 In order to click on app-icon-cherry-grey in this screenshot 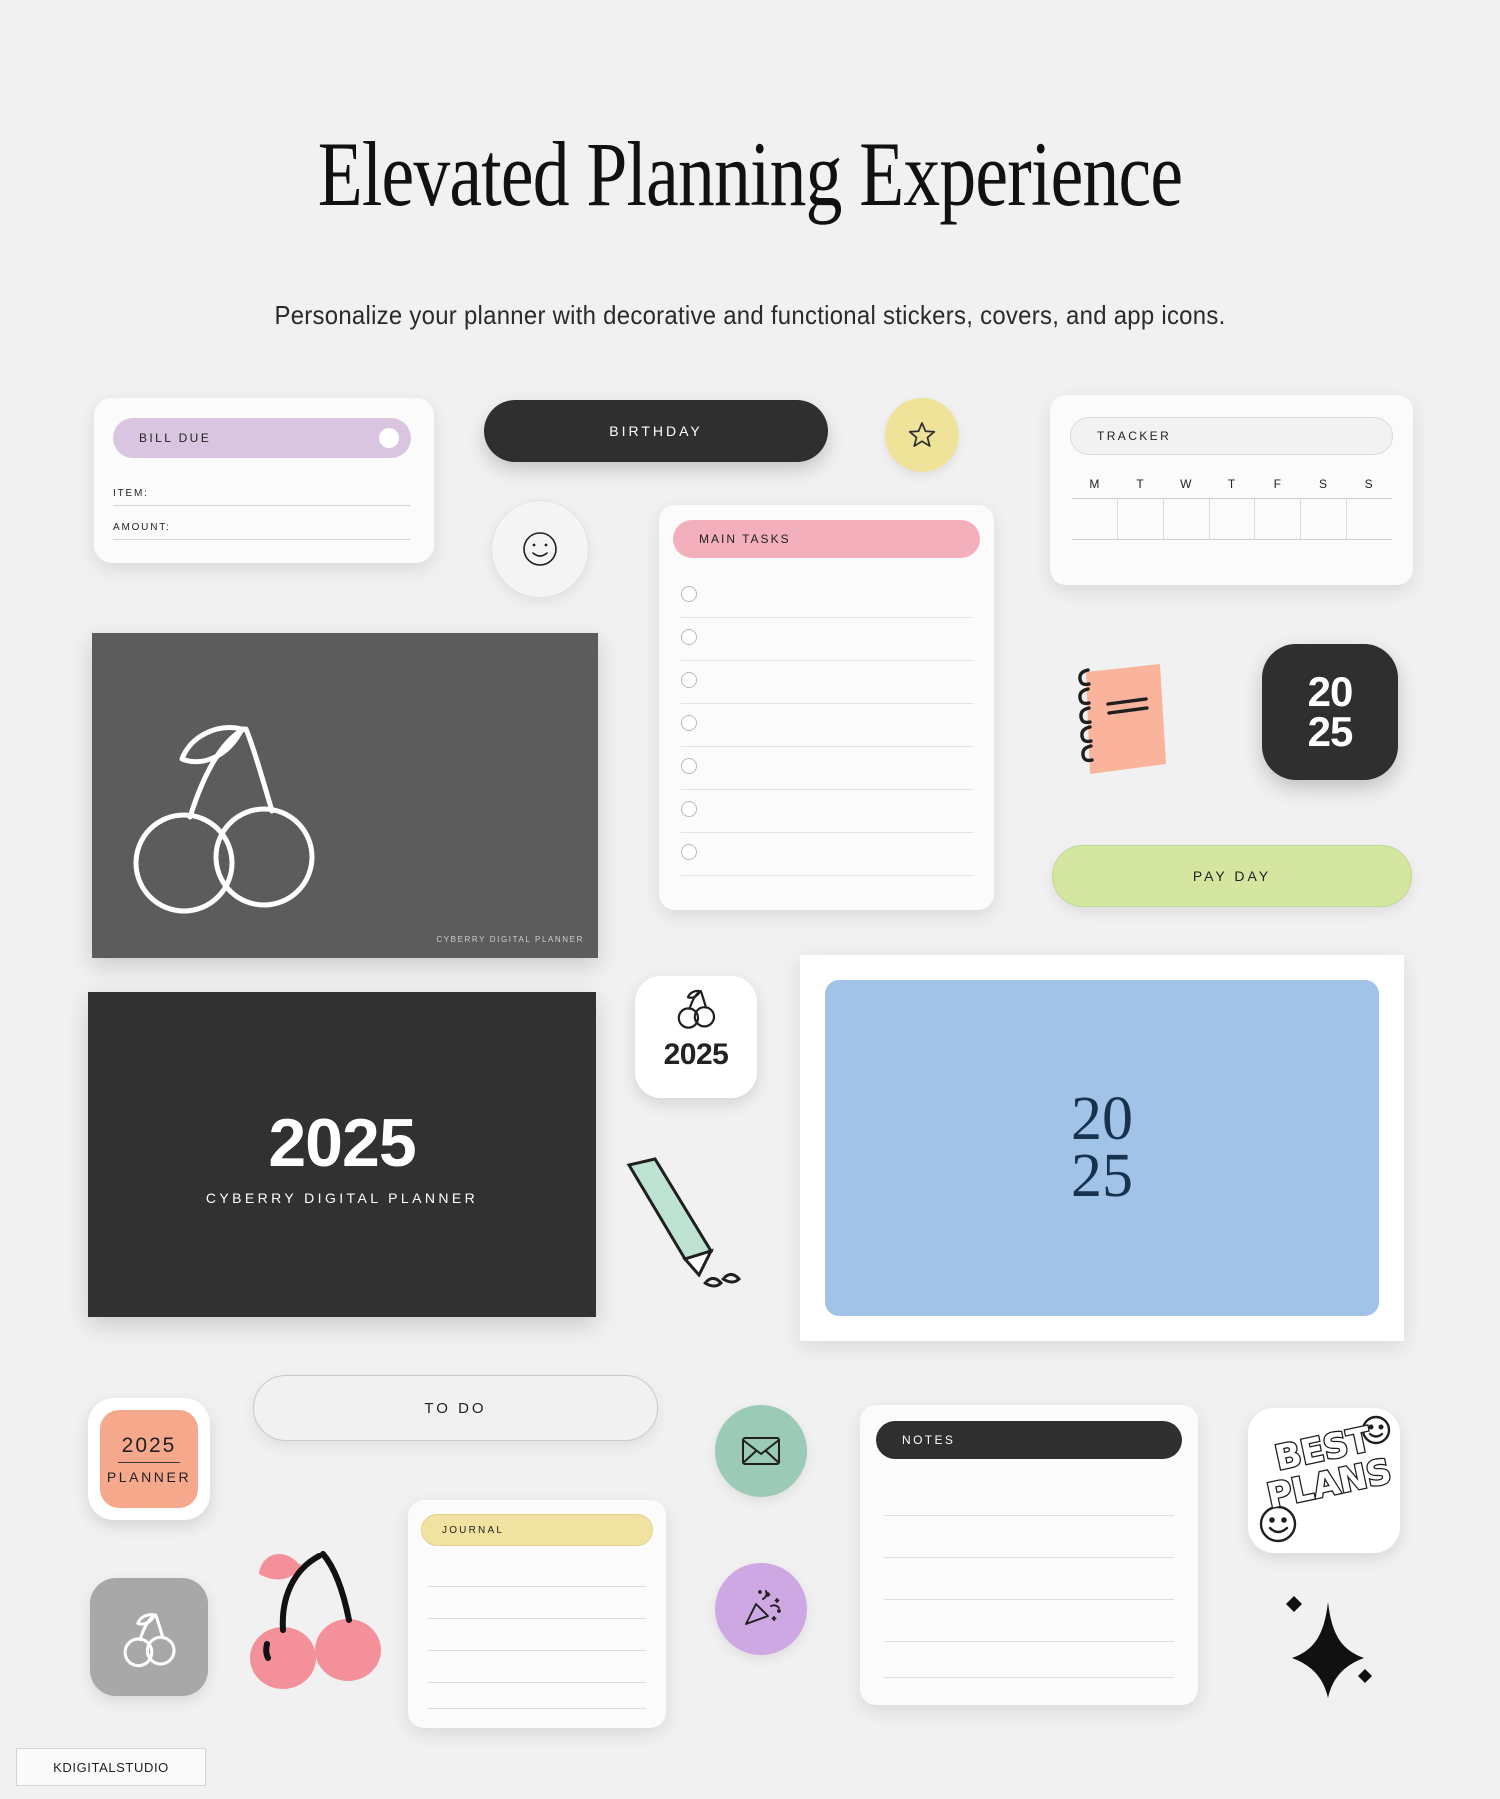, I will do `click(149, 1637)`.